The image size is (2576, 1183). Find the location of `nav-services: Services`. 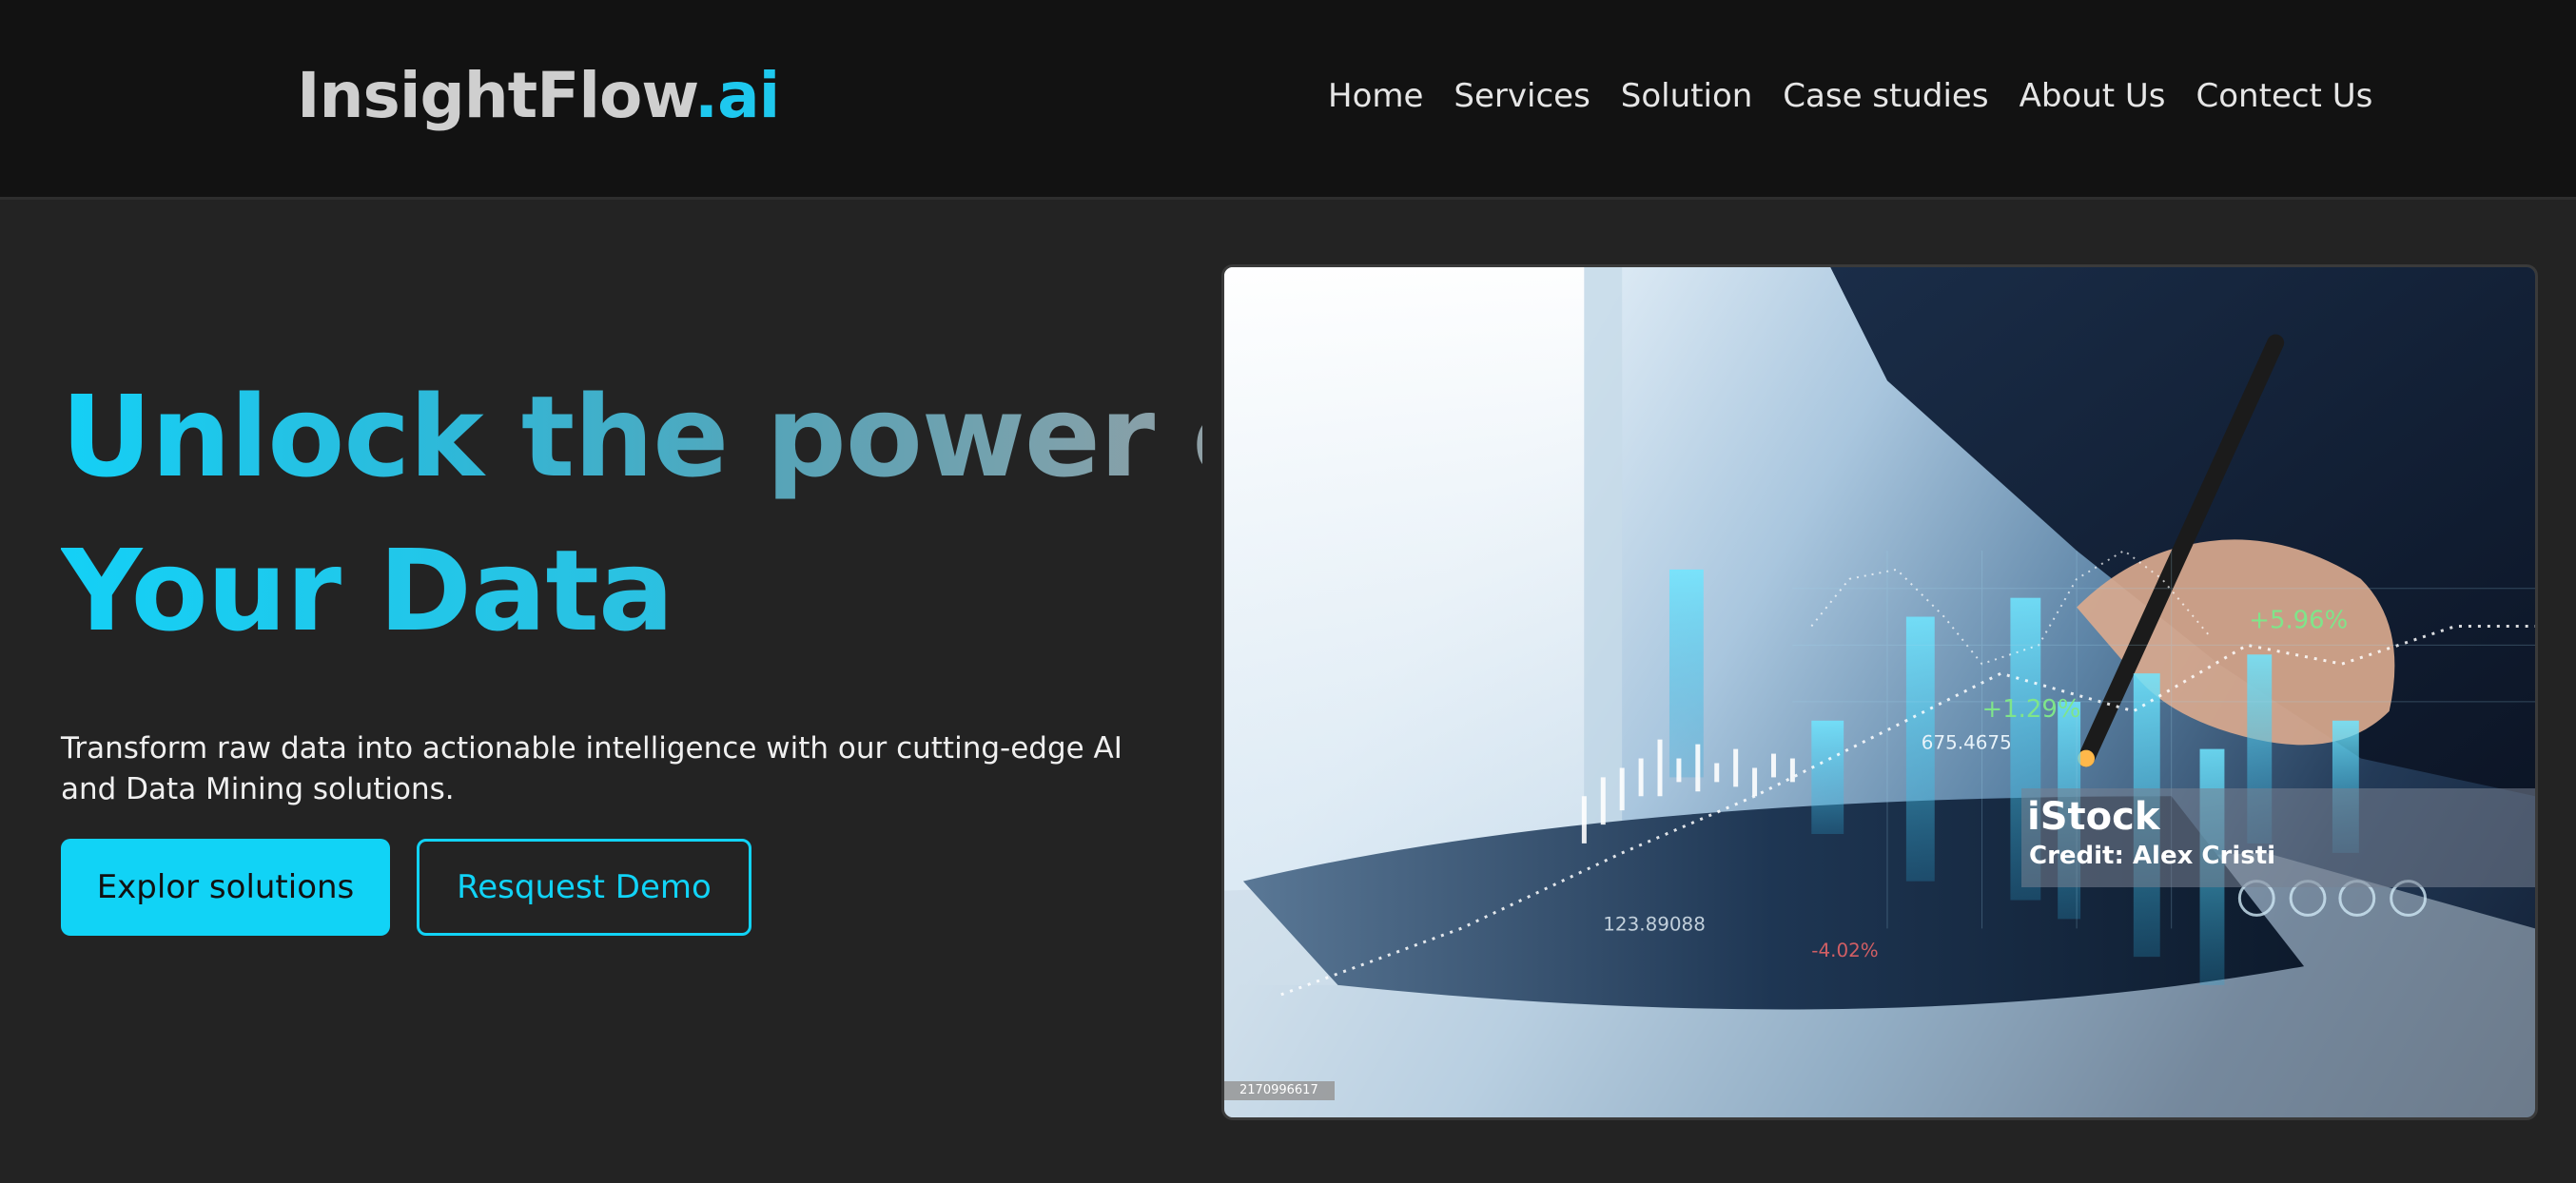

nav-services: Services is located at coordinates (1522, 96).